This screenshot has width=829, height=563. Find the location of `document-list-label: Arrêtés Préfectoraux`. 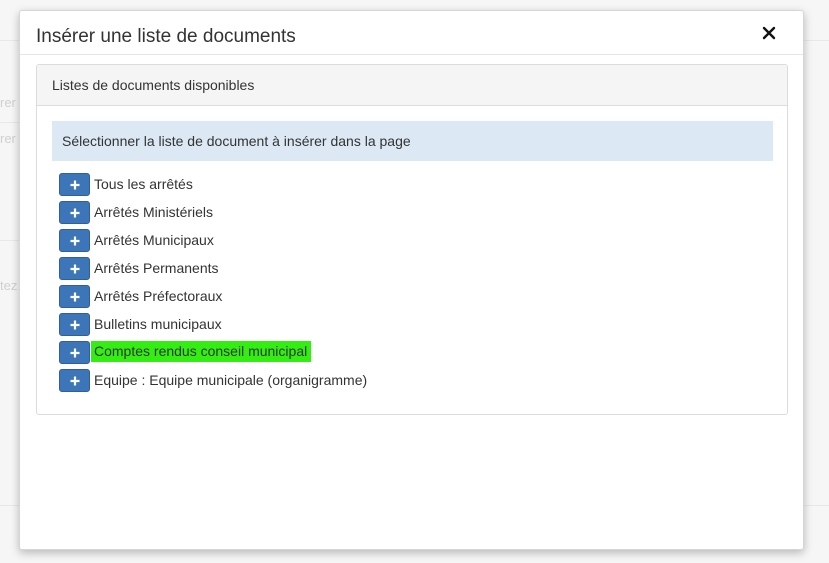

document-list-label: Arrêtés Préfectoraux is located at coordinates (158, 296).